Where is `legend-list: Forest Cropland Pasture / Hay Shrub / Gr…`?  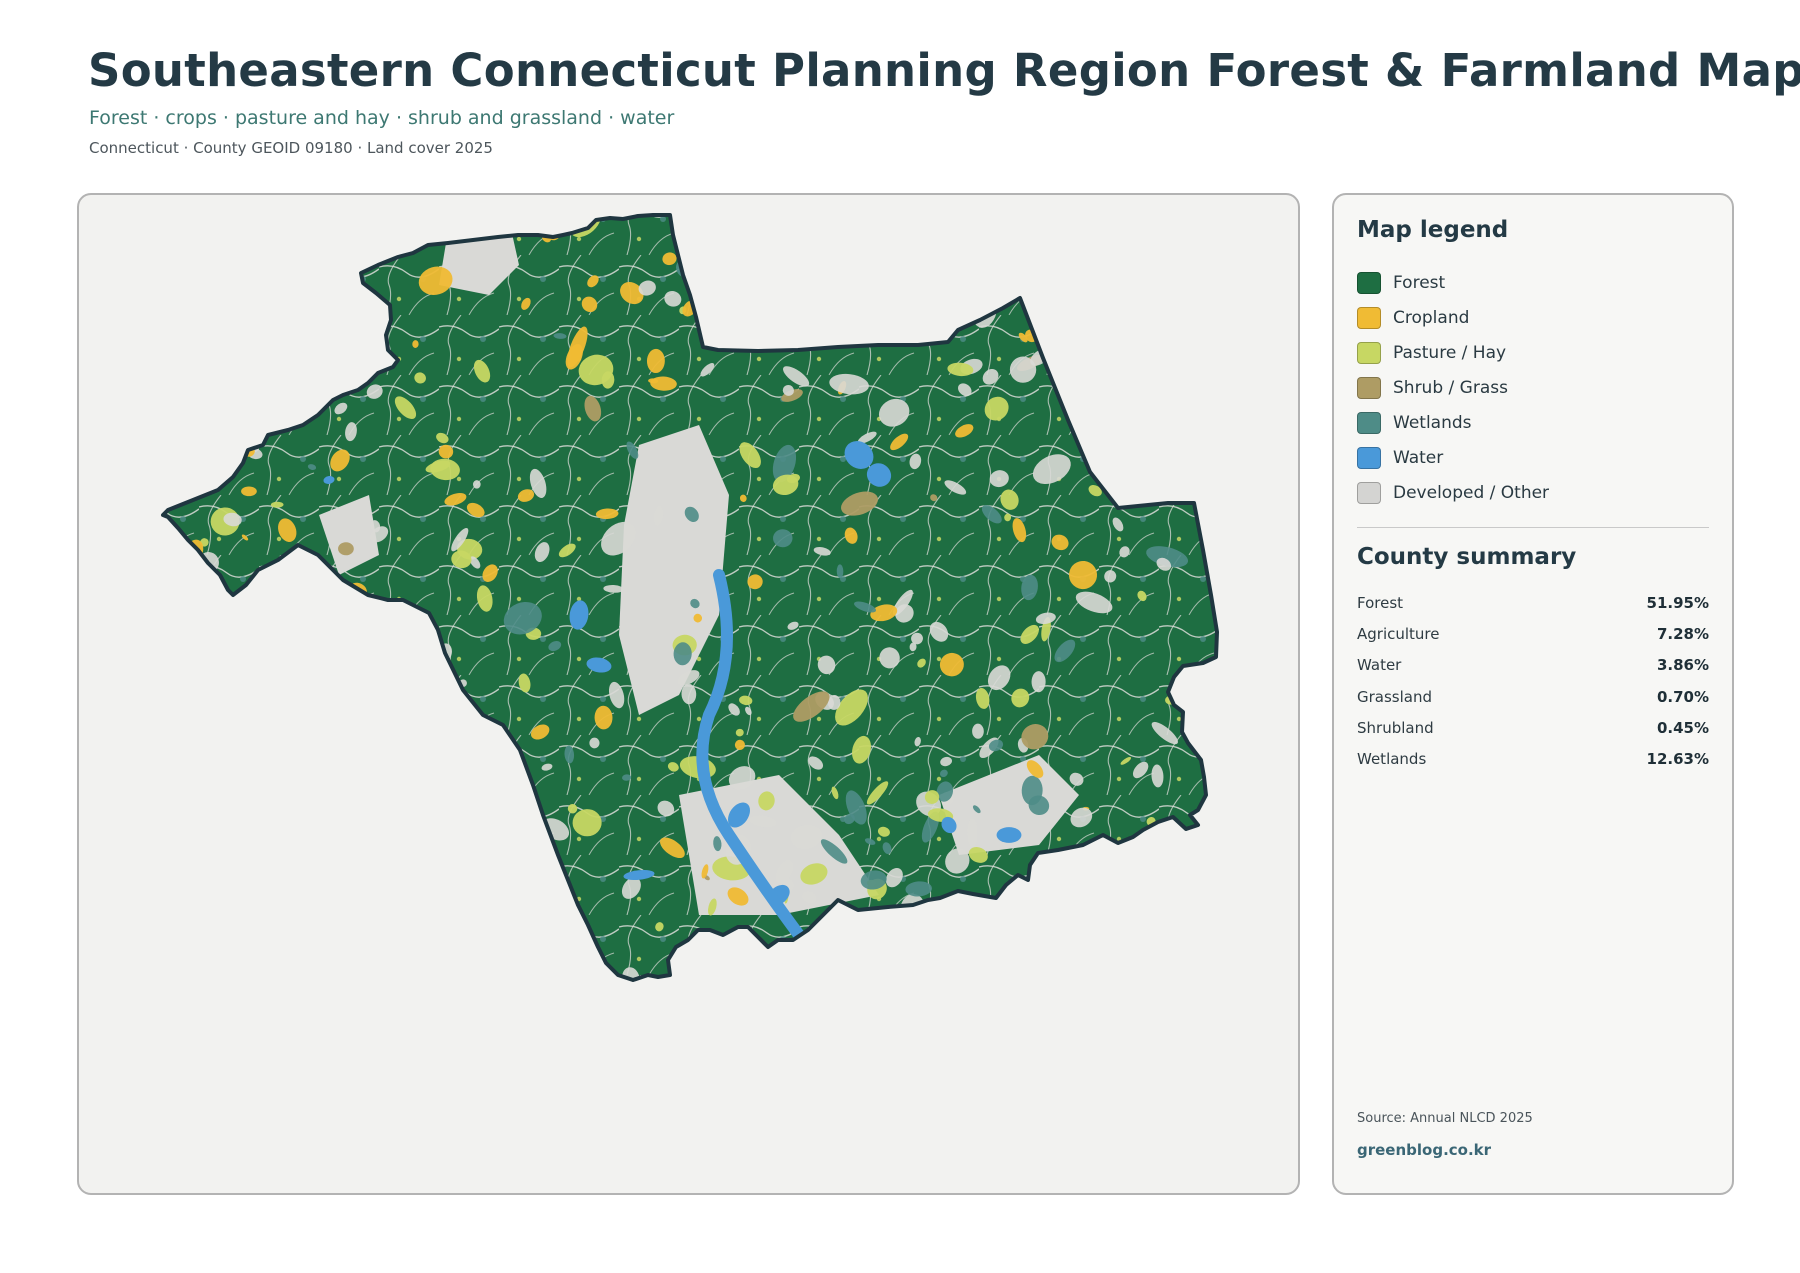 legend-list: Forest Cropland Pasture / Hay Shrub / Gr… is located at coordinates (1453, 387).